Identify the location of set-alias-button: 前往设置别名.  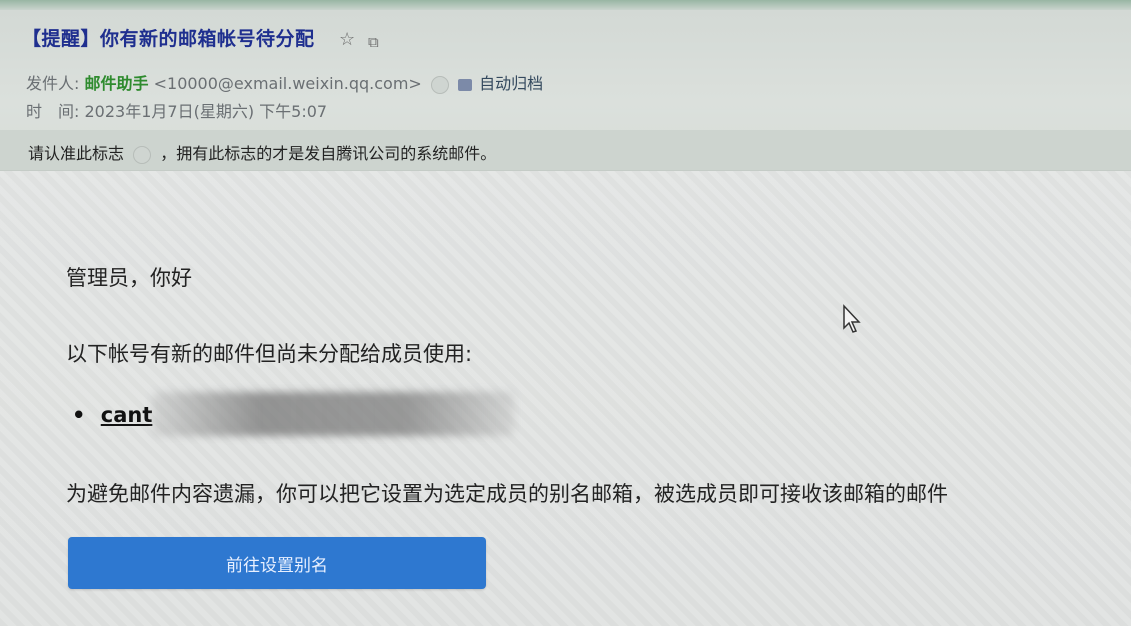
(277, 563).